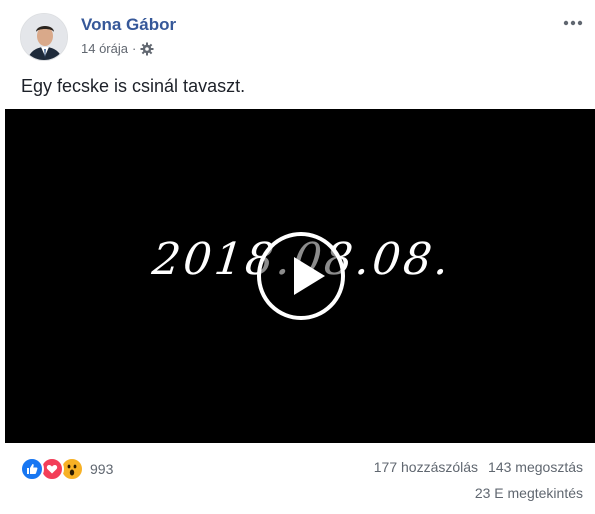 This screenshot has height=514, width=595. What do you see at coordinates (426, 467) in the screenshot?
I see `comments-count: 177 hozzászólás` at bounding box center [426, 467].